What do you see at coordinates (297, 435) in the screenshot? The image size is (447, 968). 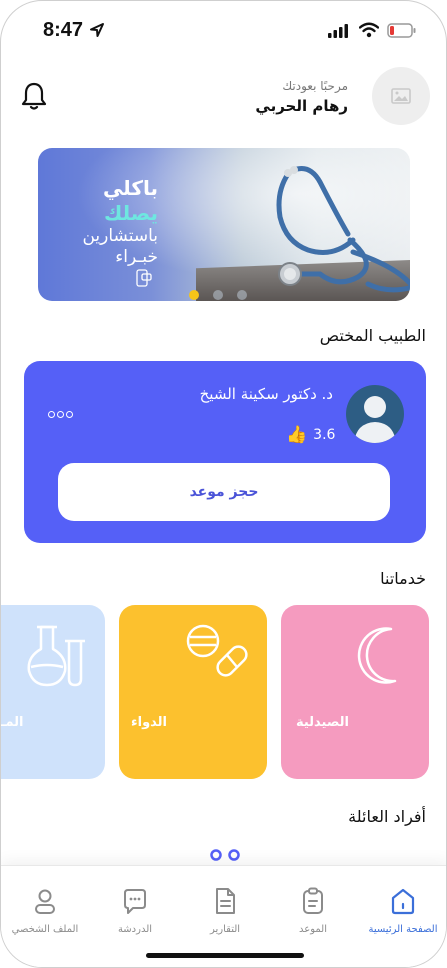 I see `thumbs-up-icon: 👍` at bounding box center [297, 435].